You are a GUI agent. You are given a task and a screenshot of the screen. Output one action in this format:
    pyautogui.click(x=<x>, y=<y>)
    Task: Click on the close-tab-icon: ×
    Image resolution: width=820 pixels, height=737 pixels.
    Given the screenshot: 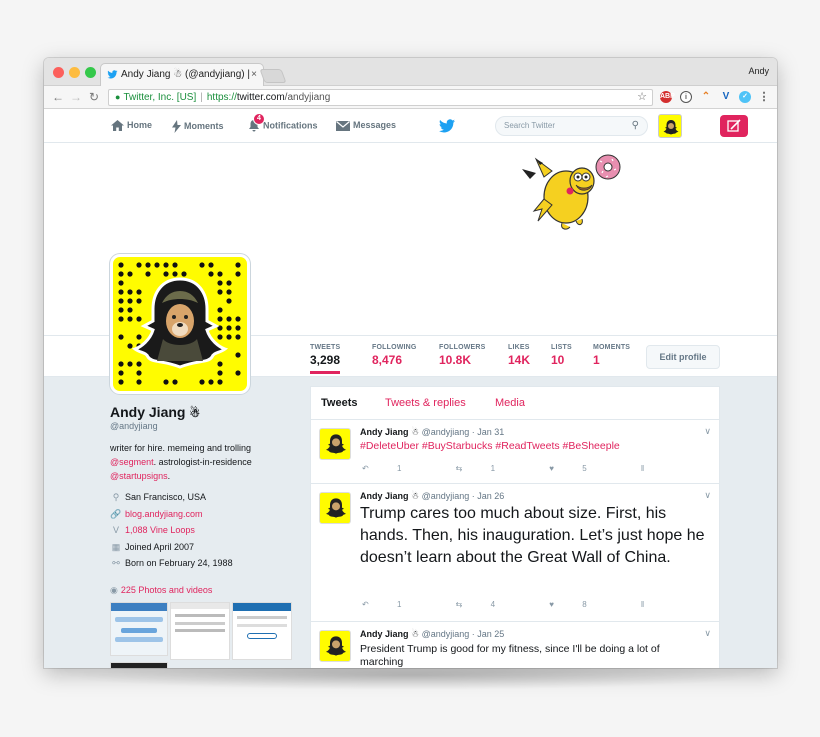 What is the action you would take?
    pyautogui.click(x=254, y=75)
    